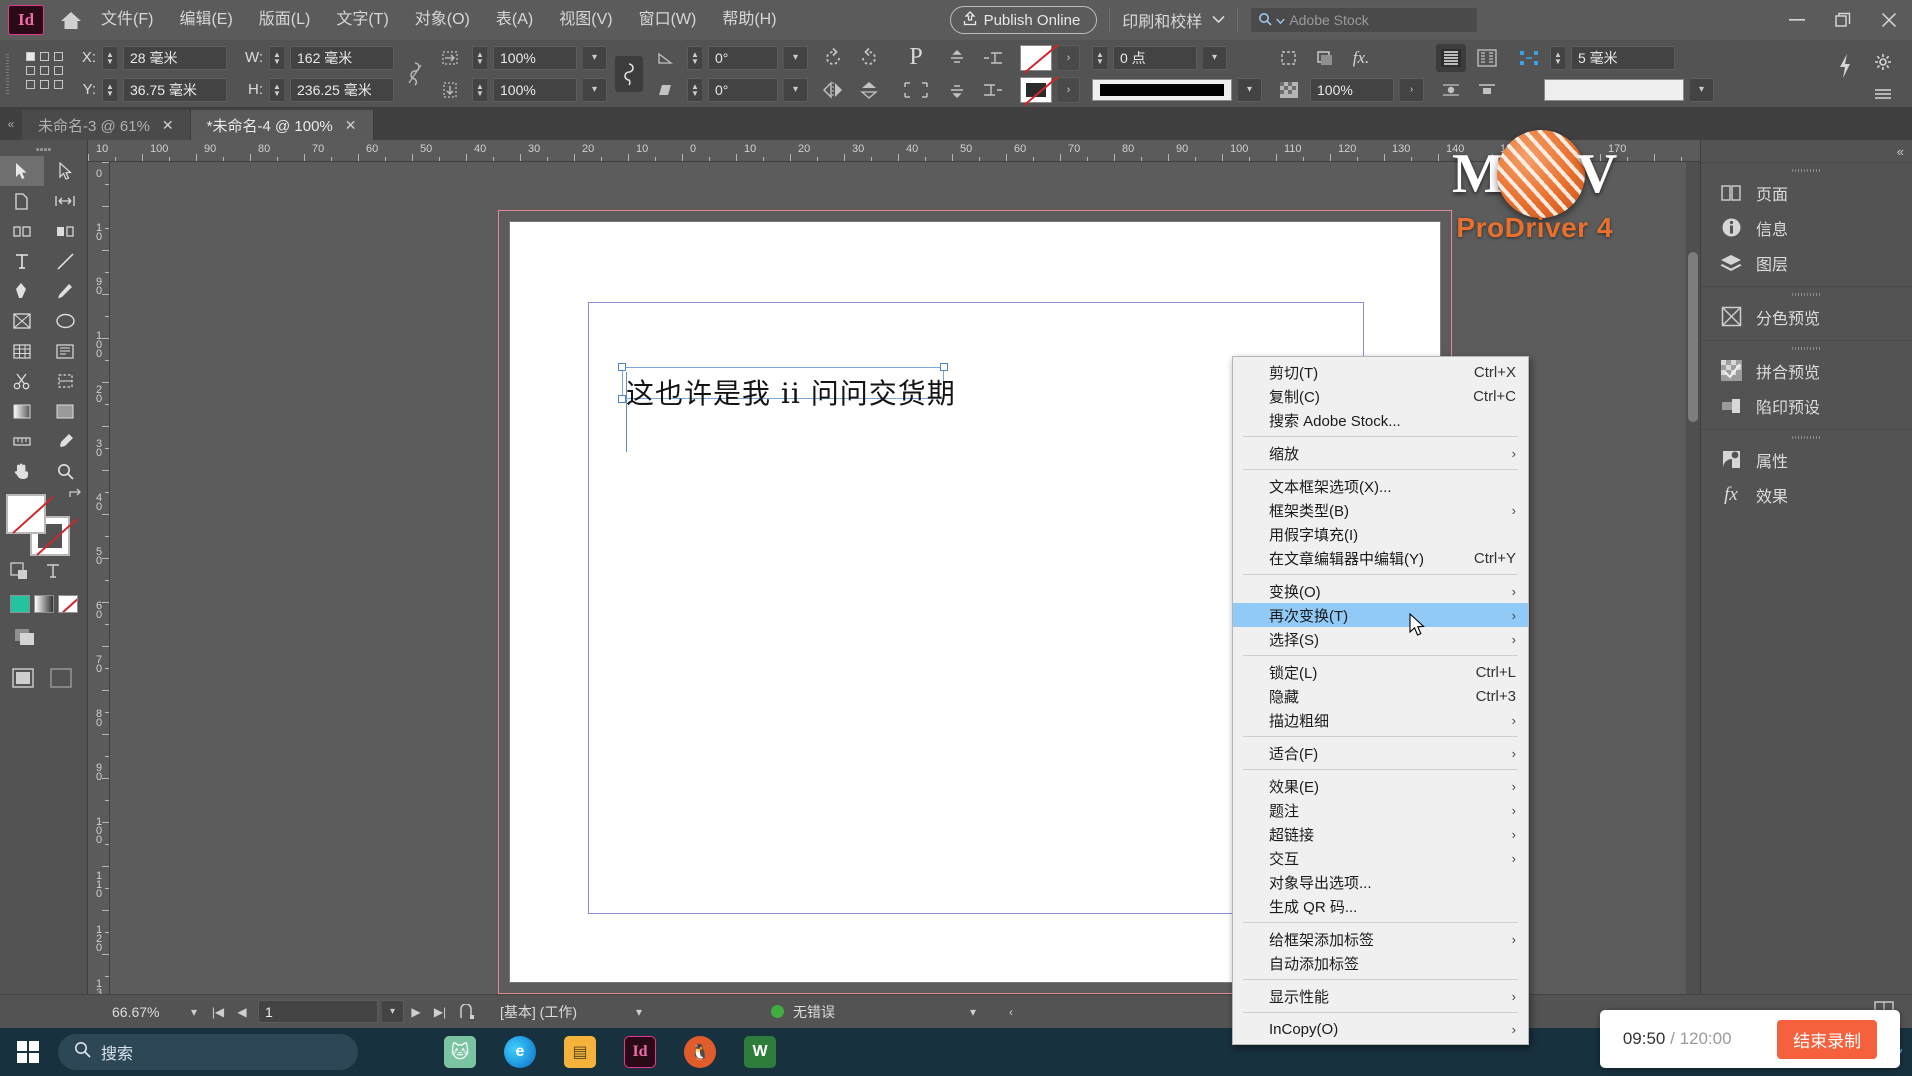 The image size is (1912, 1076). I want to click on flip-vertical-icon, so click(869, 90).